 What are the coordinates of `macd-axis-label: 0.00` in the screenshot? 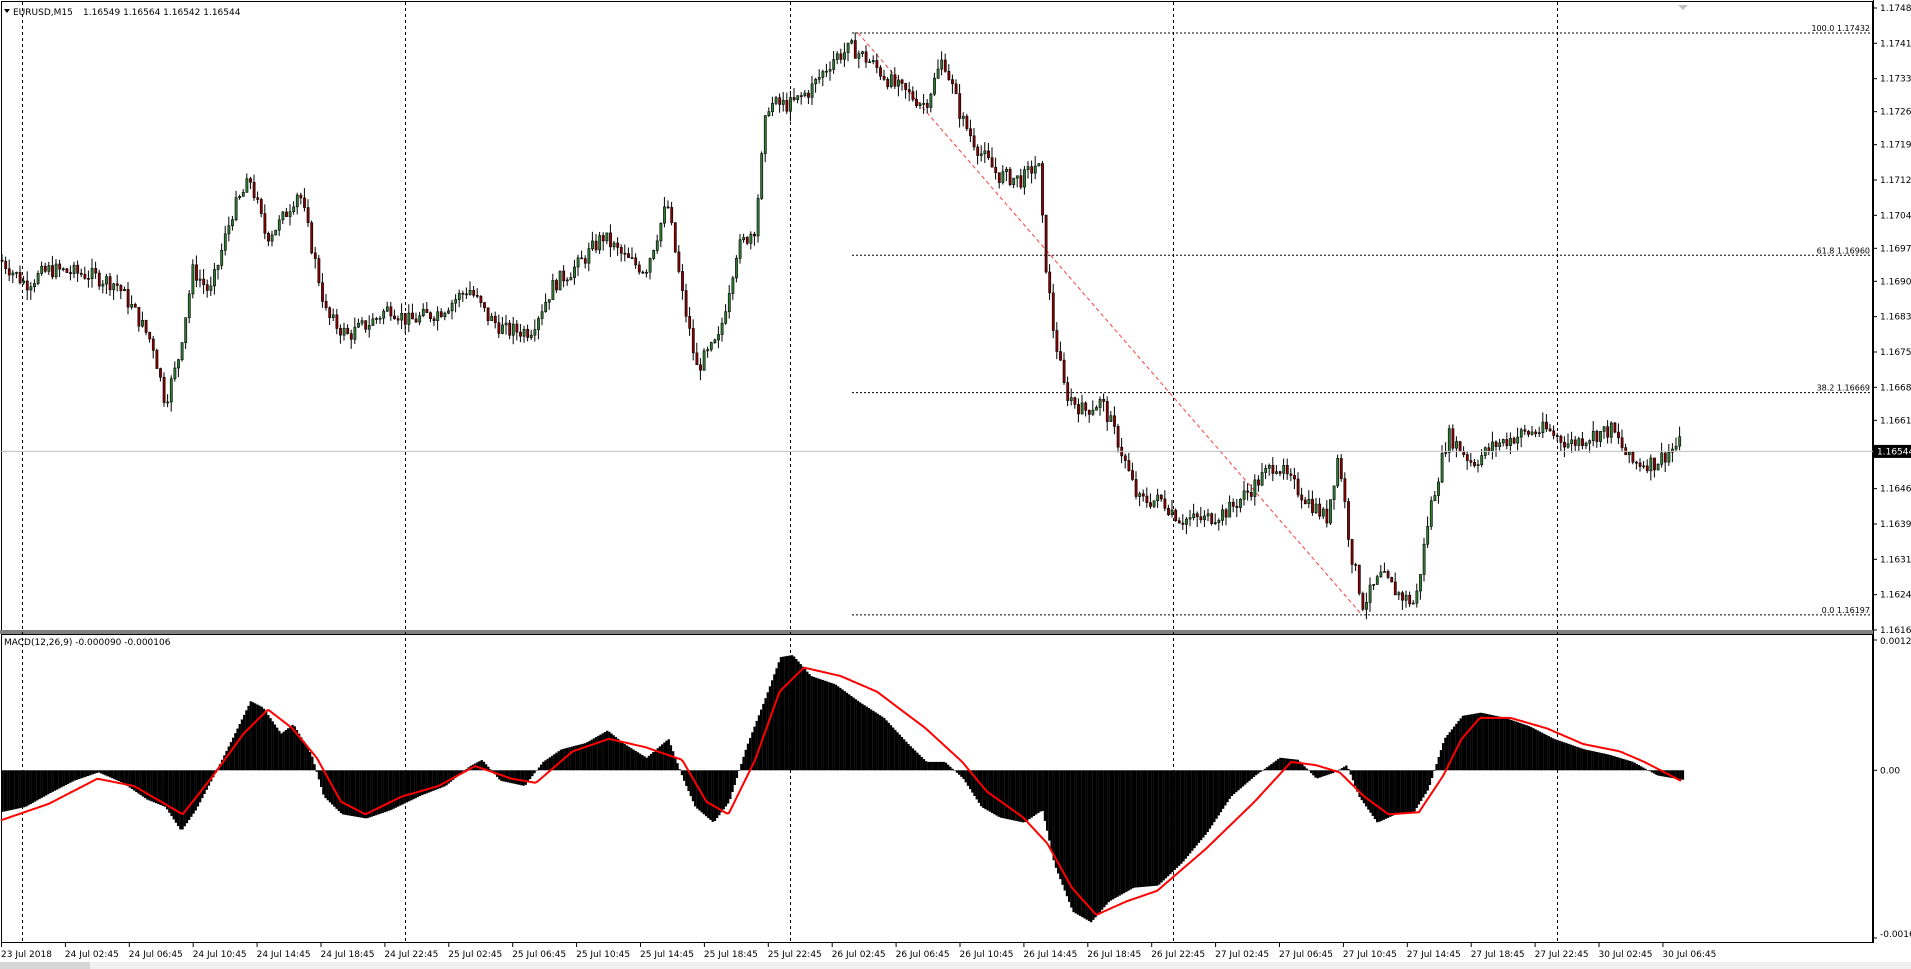 It's located at (1890, 771).